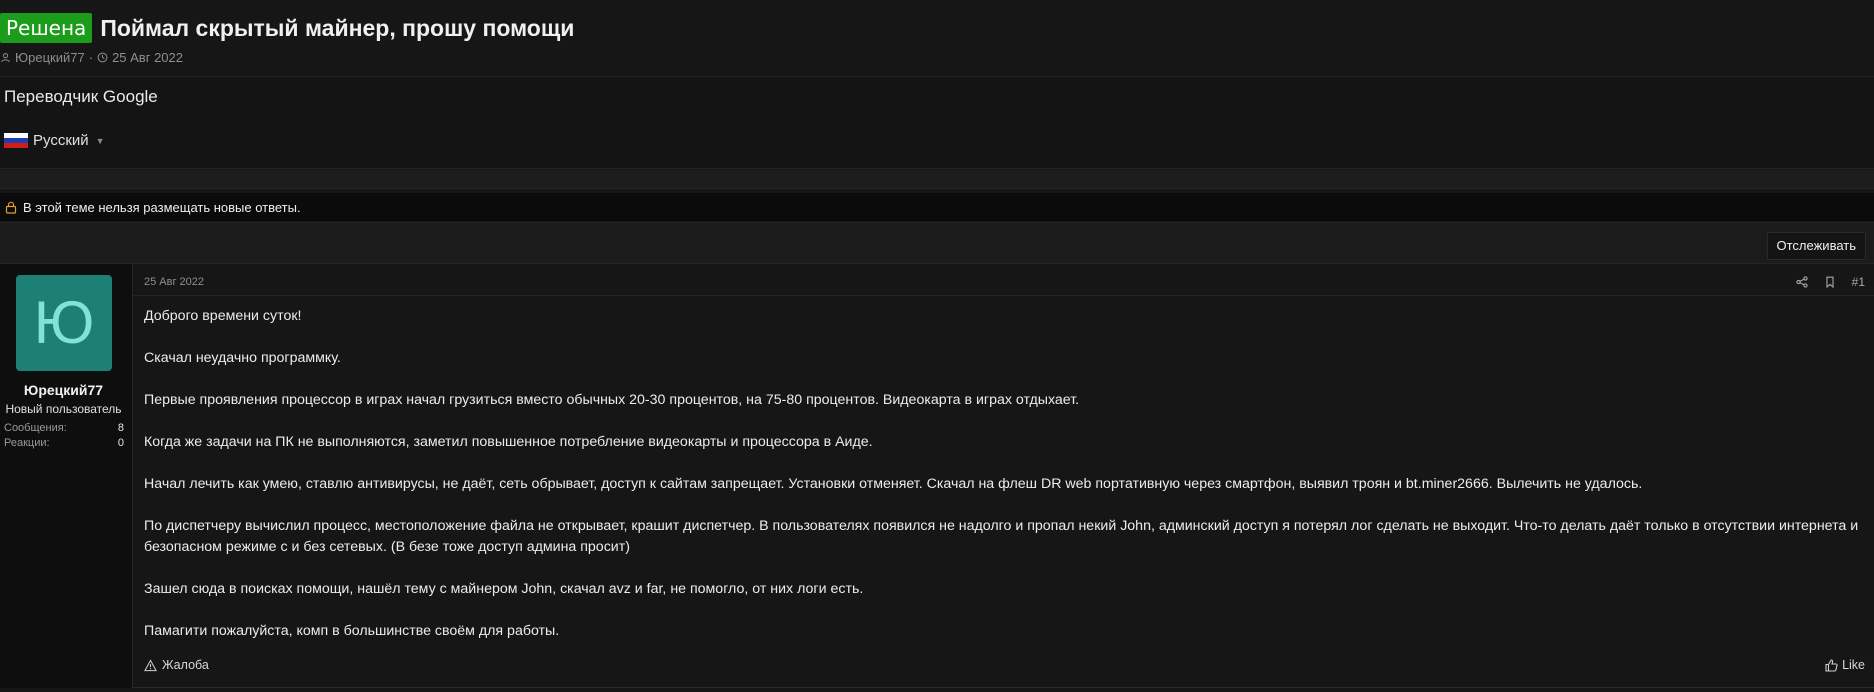  Describe the element at coordinates (102, 57) in the screenshot. I see `clock-icon` at that location.